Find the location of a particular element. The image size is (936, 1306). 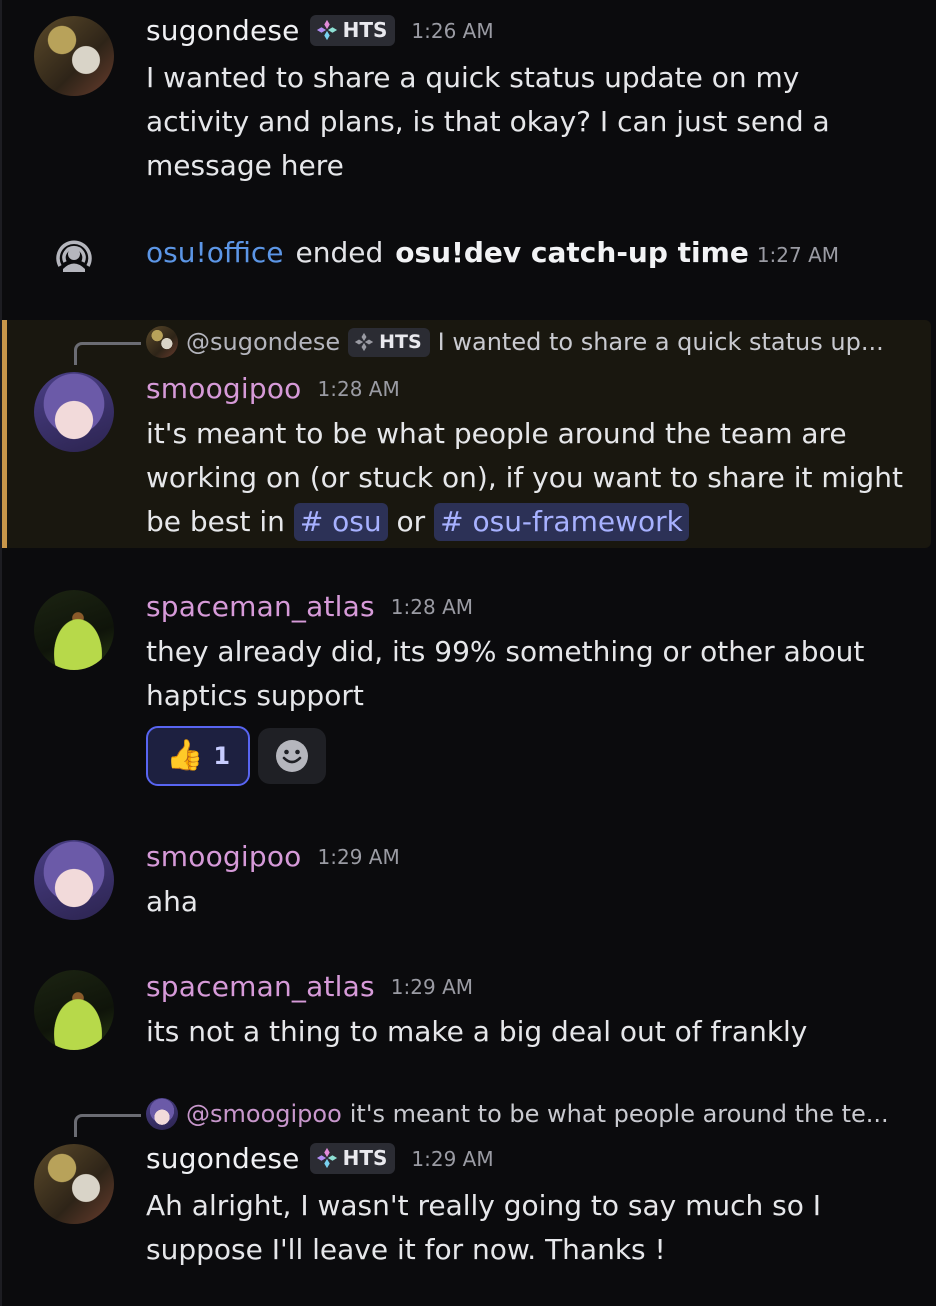

add-reaction-button is located at coordinates (292, 756).